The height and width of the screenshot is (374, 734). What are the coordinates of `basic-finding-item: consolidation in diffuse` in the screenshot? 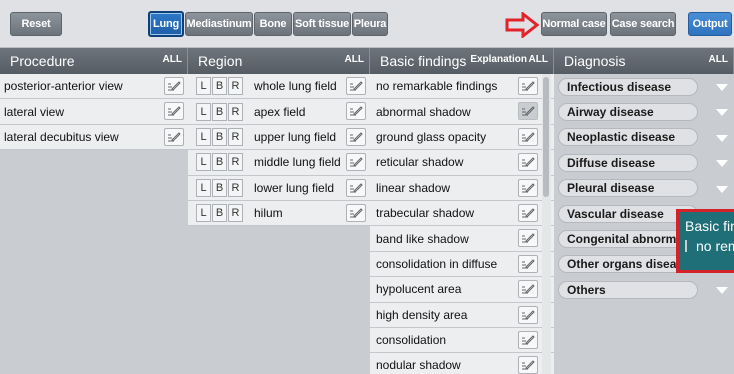 It's located at (462, 264).